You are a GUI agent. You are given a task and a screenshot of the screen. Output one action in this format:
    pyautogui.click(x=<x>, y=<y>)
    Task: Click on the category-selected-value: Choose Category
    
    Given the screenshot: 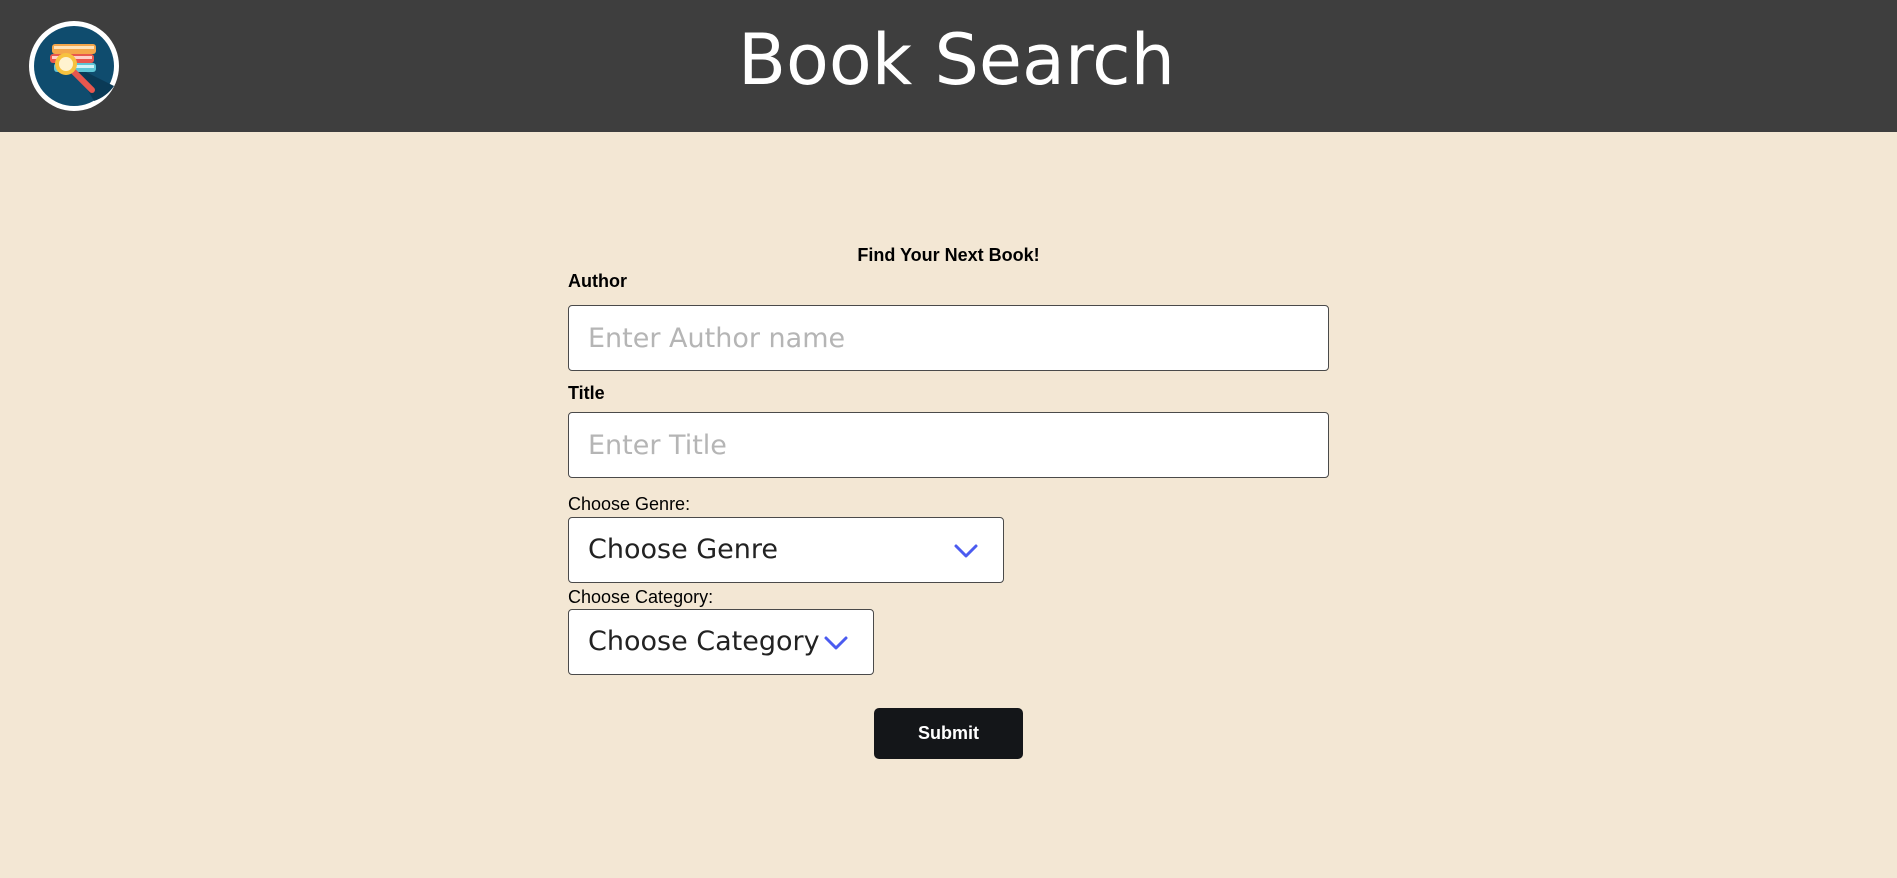 What is the action you would take?
    pyautogui.click(x=704, y=641)
    